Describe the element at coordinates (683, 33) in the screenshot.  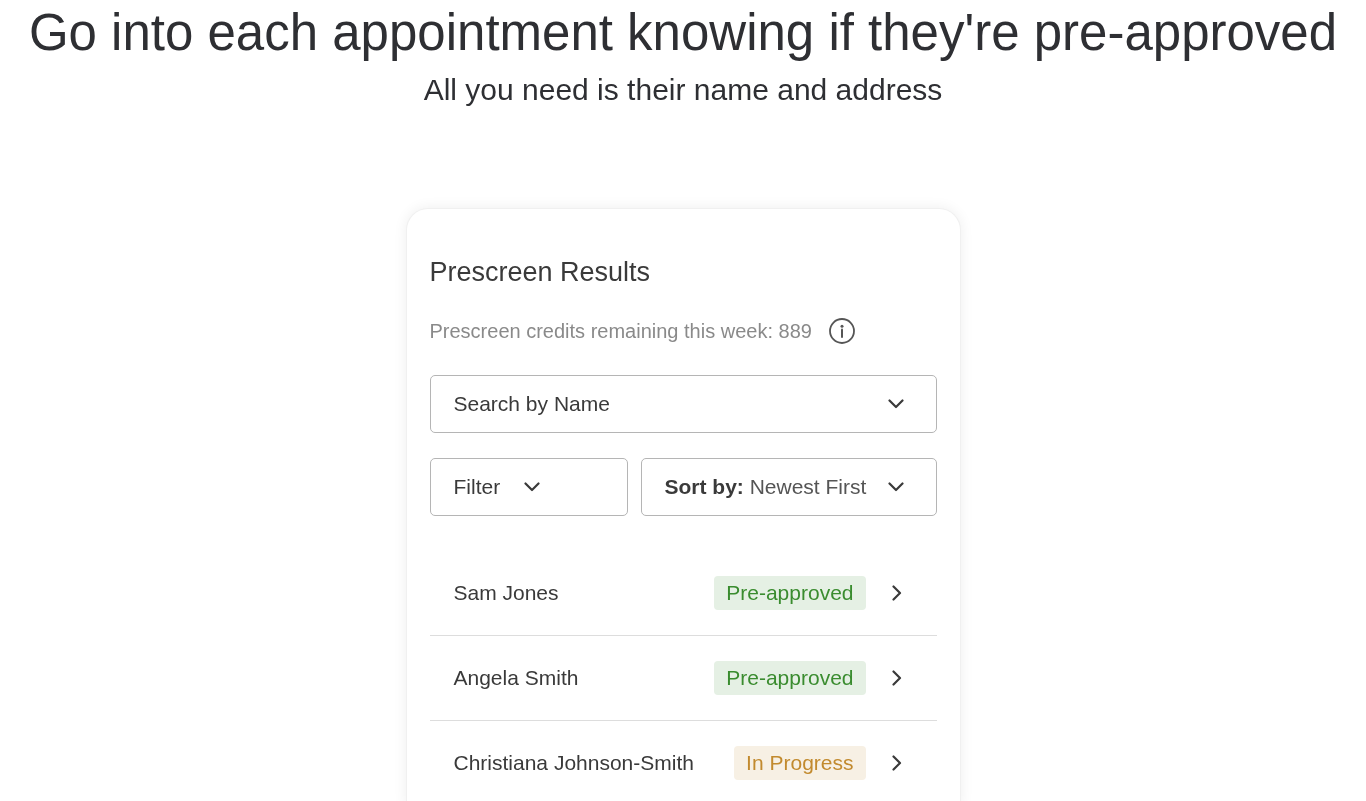
I see `headline: Go into each appointment knowing if they're pre-approved` at that location.